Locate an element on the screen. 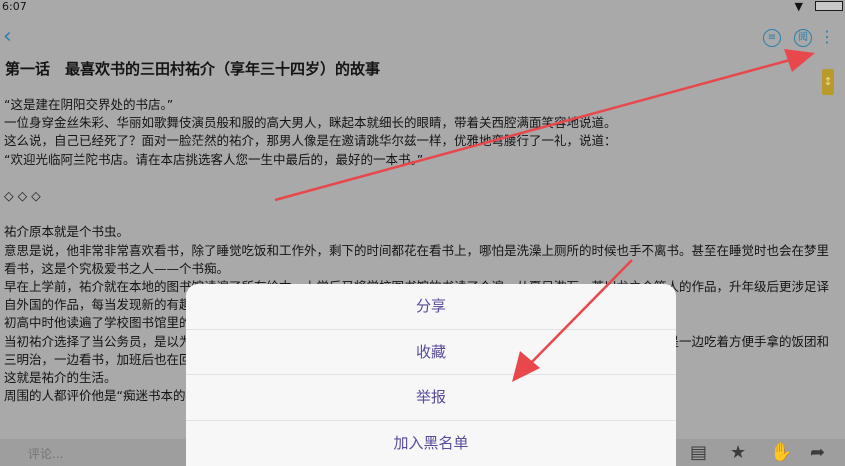 The width and height of the screenshot is (845, 466). favorite-option: 收藏 is located at coordinates (431, 352).